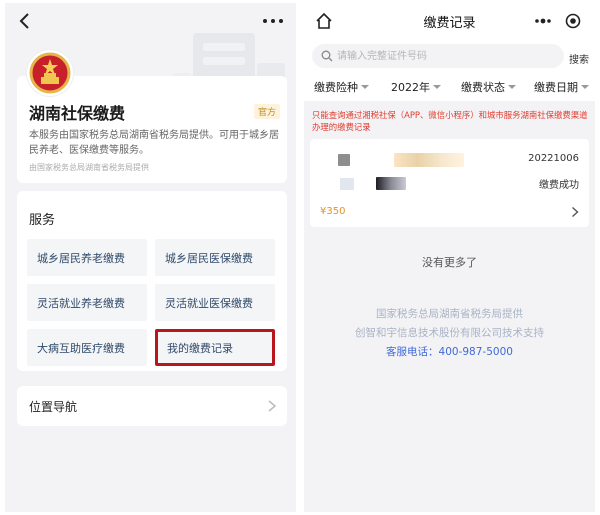 This screenshot has width=600, height=515. What do you see at coordinates (25, 21) in the screenshot?
I see `back-arrow-icon` at bounding box center [25, 21].